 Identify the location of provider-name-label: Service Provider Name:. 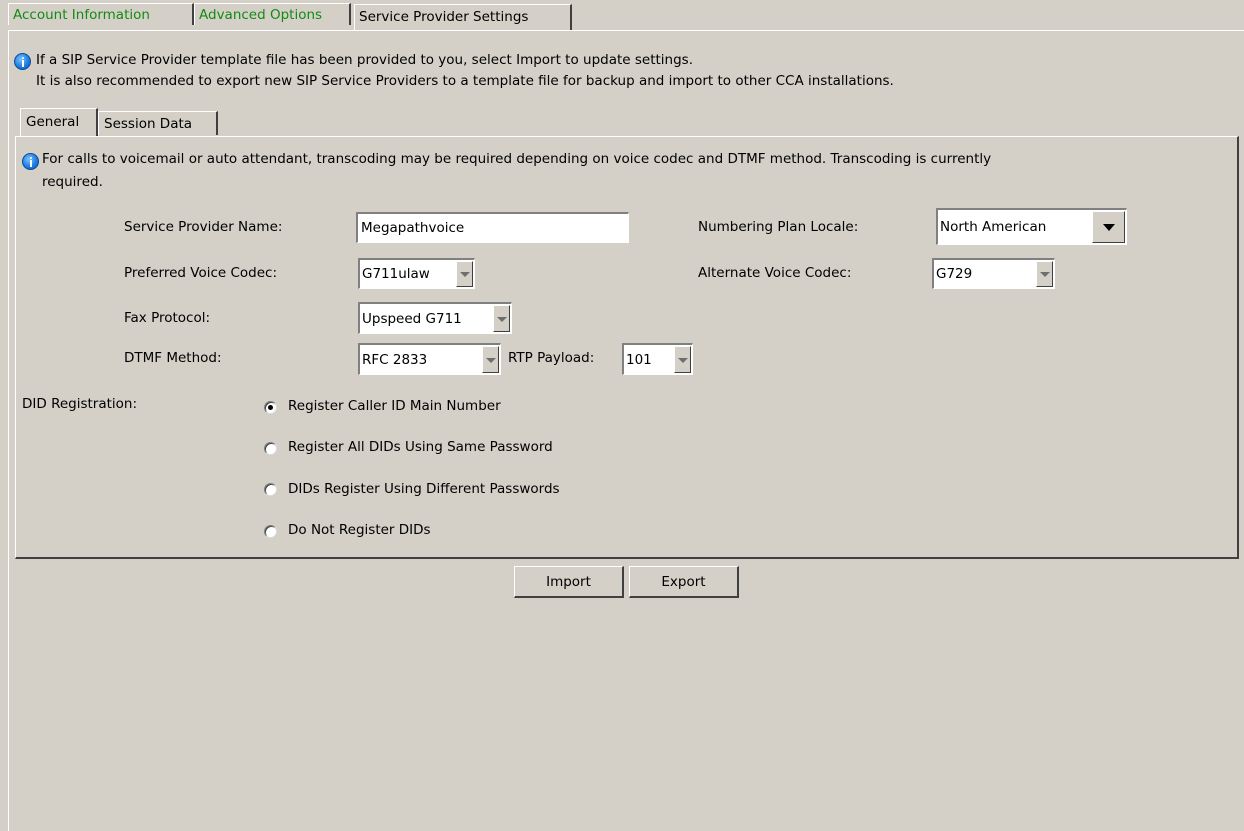
(203, 227).